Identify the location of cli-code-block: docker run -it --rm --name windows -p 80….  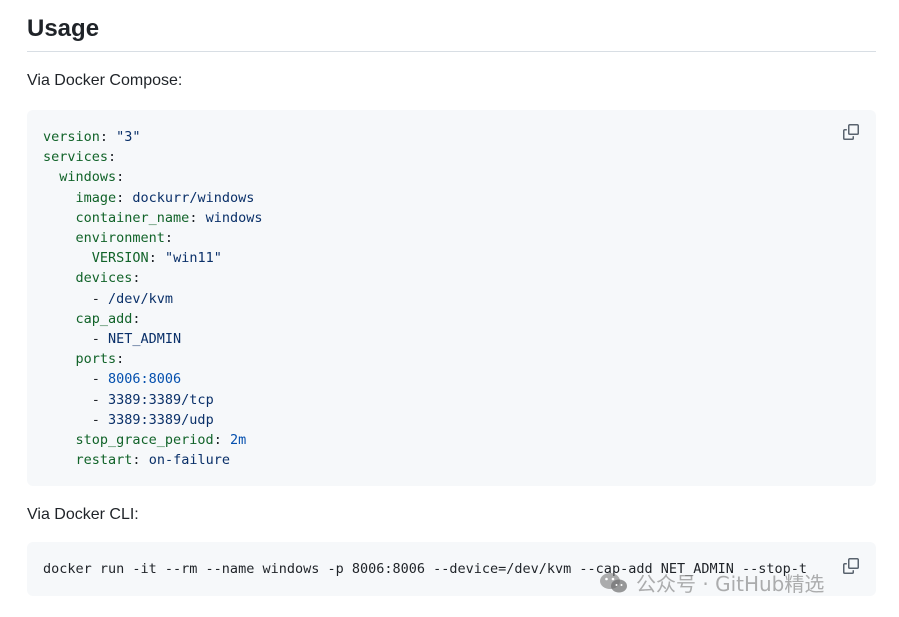
(451, 569).